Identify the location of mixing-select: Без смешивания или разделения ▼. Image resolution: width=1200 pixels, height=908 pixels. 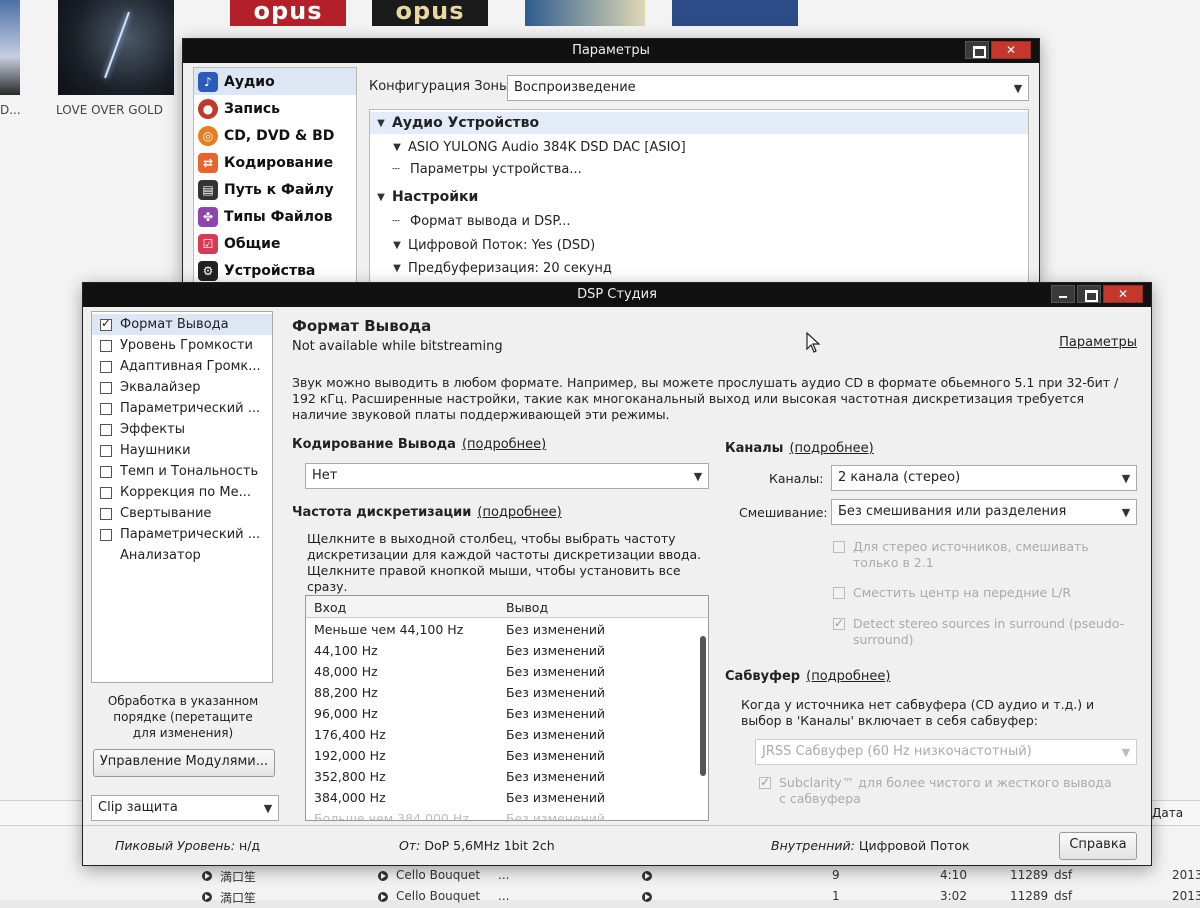
(984, 512).